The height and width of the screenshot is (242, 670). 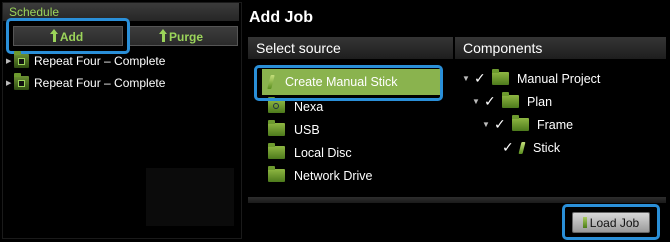 What do you see at coordinates (185, 37) in the screenshot?
I see `purge-button-label: Purge` at bounding box center [185, 37].